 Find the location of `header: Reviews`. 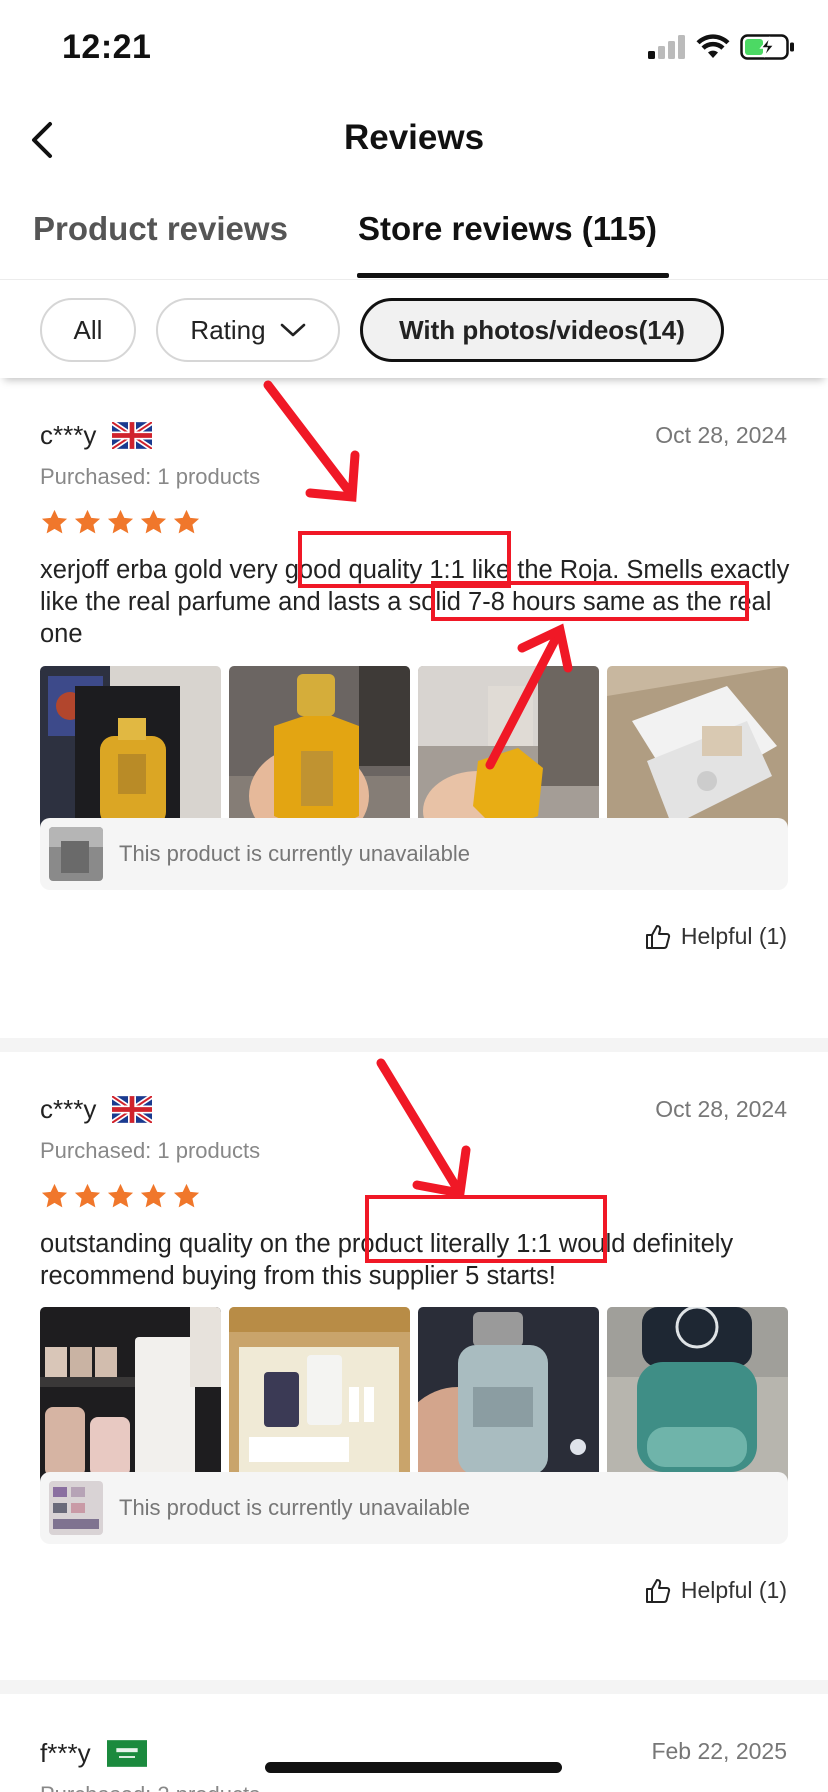

header: Reviews is located at coordinates (414, 141).